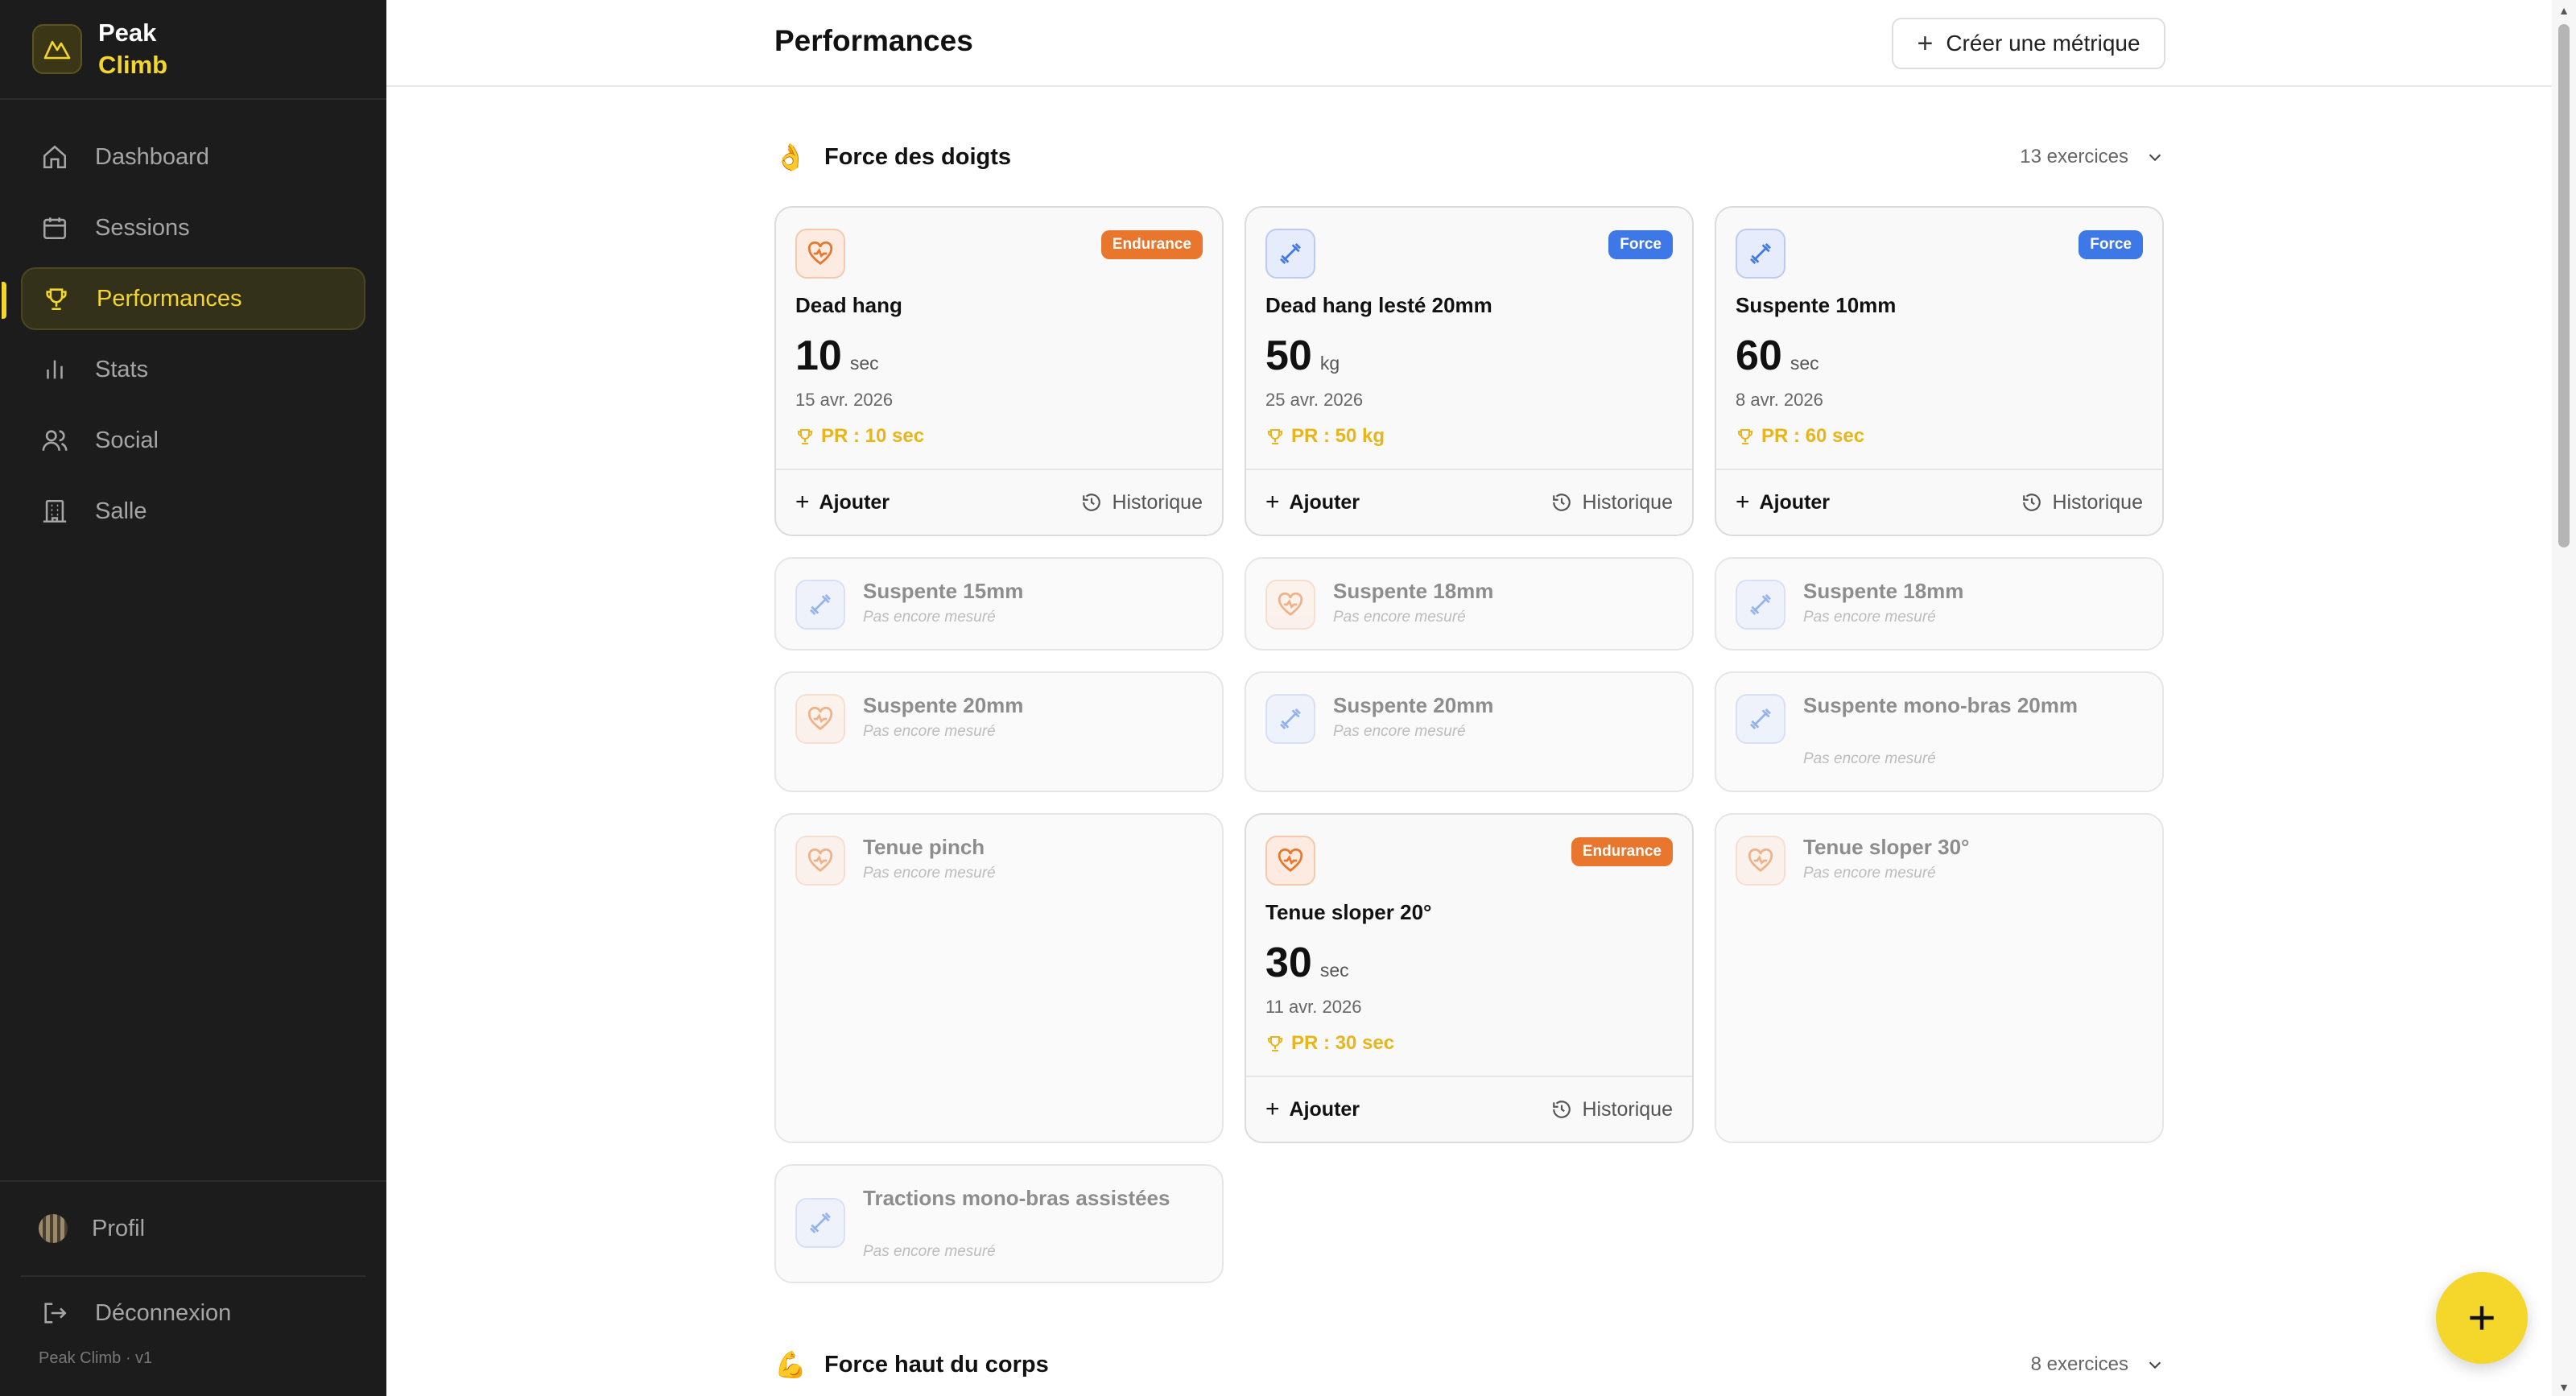 The width and height of the screenshot is (2576, 1396). Describe the element at coordinates (193, 227) in the screenshot. I see `sidebar-item-sessions: Sessions` at that location.